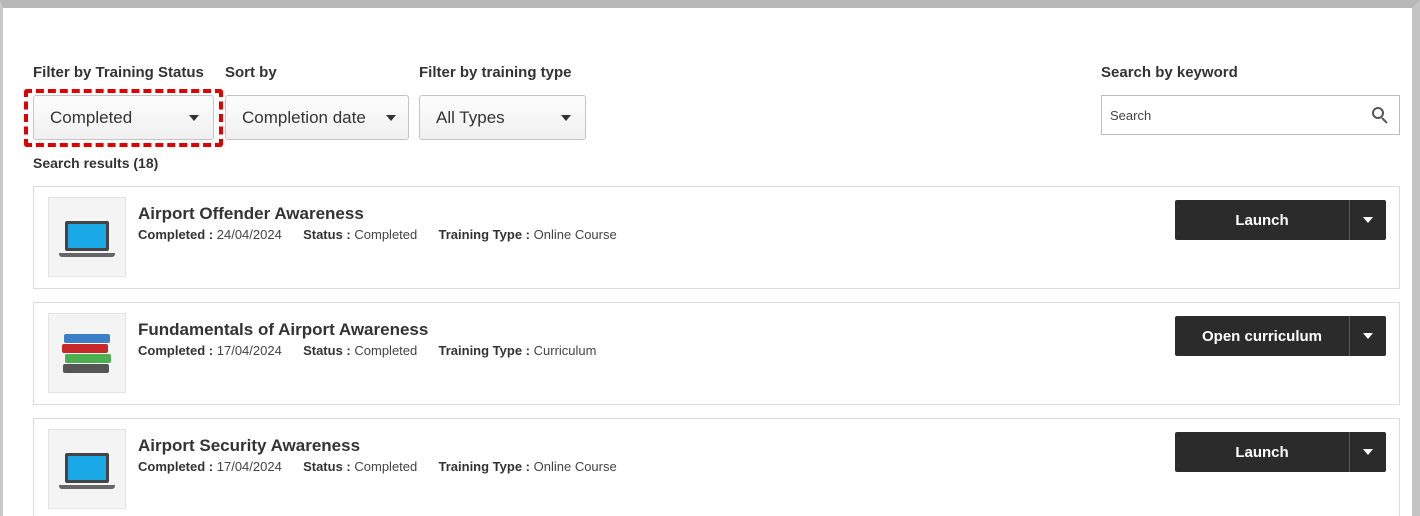 This screenshot has height=516, width=1420. I want to click on training-type-label: Filter by training type, so click(495, 72).